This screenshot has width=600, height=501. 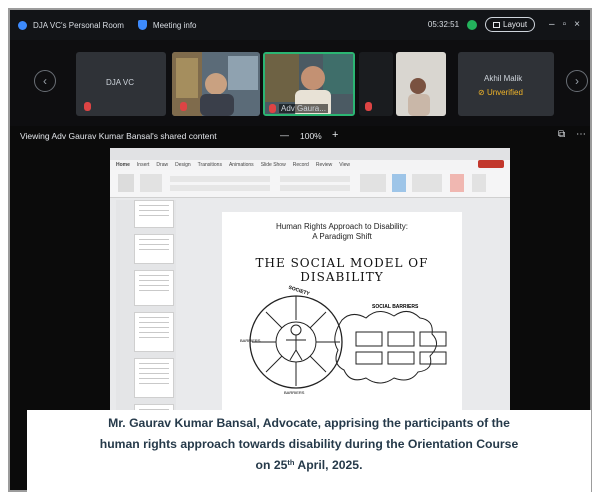 I want to click on zoom-out-button: —, so click(x=284, y=135).